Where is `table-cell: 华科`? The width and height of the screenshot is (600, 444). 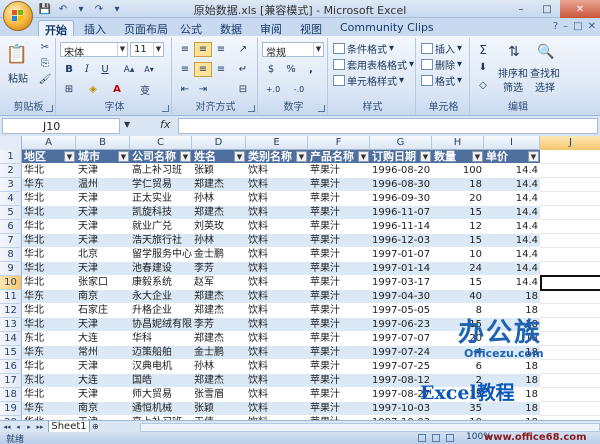
table-cell: 华科 is located at coordinates (161, 339).